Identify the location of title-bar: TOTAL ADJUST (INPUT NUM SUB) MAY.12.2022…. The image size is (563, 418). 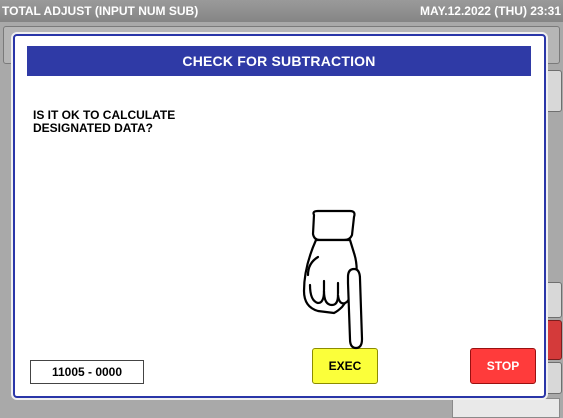
(281, 11).